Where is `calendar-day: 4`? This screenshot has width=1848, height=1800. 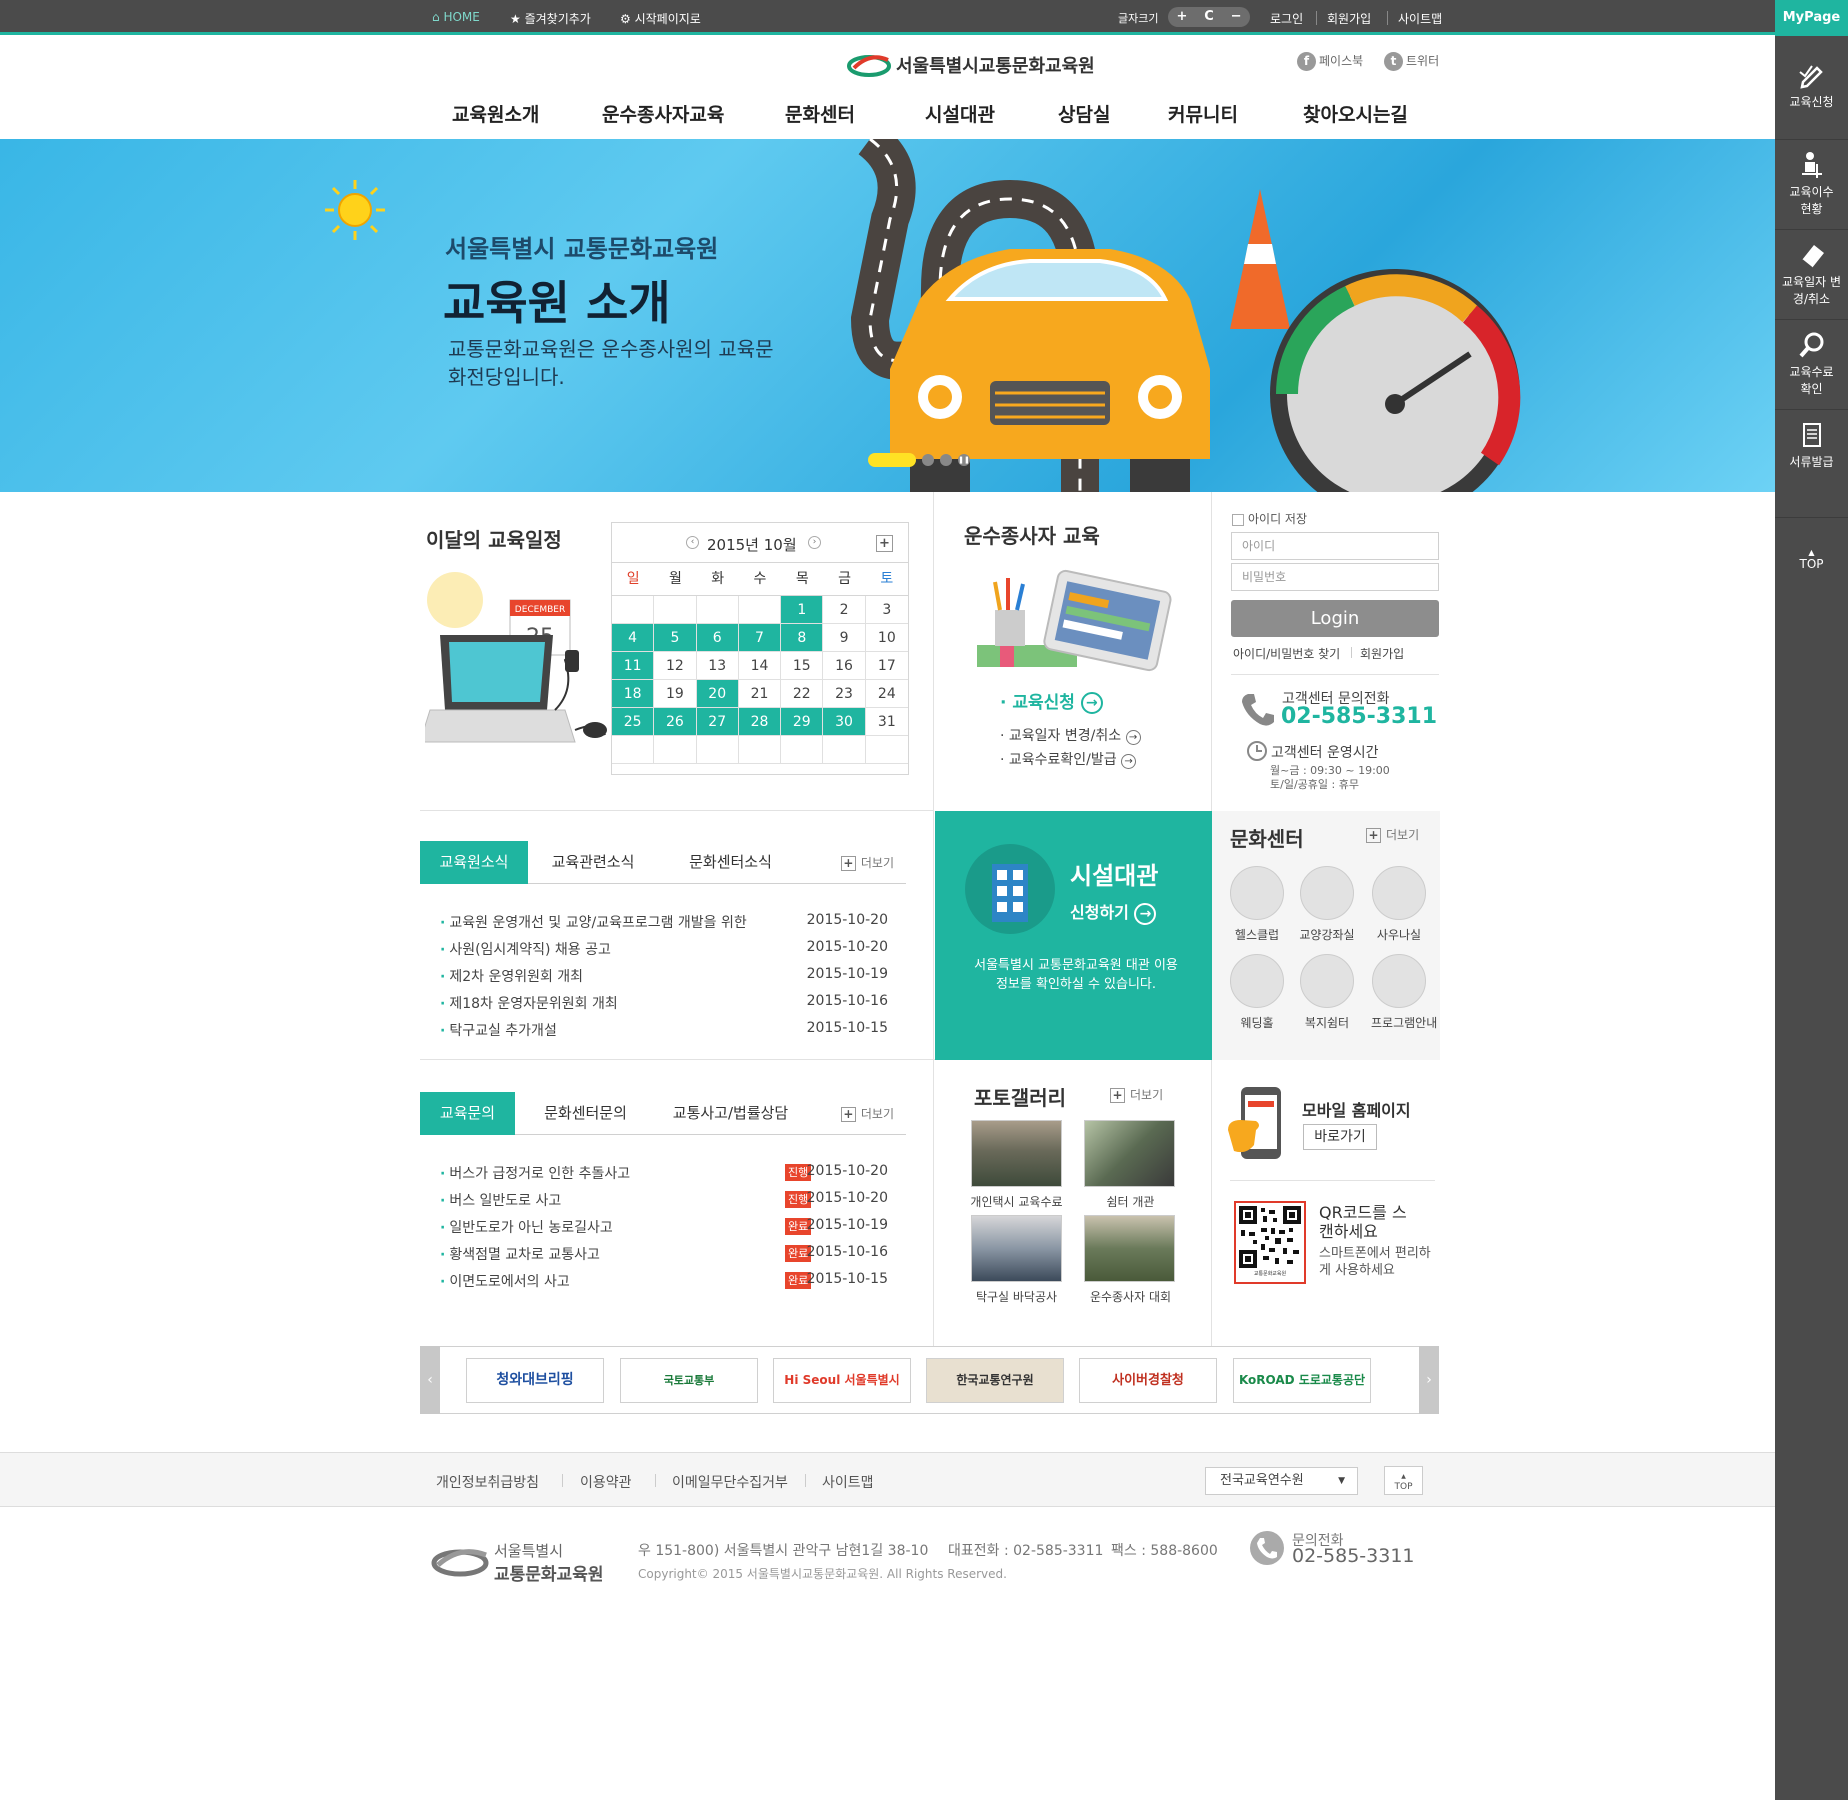 calendar-day: 4 is located at coordinates (633, 638).